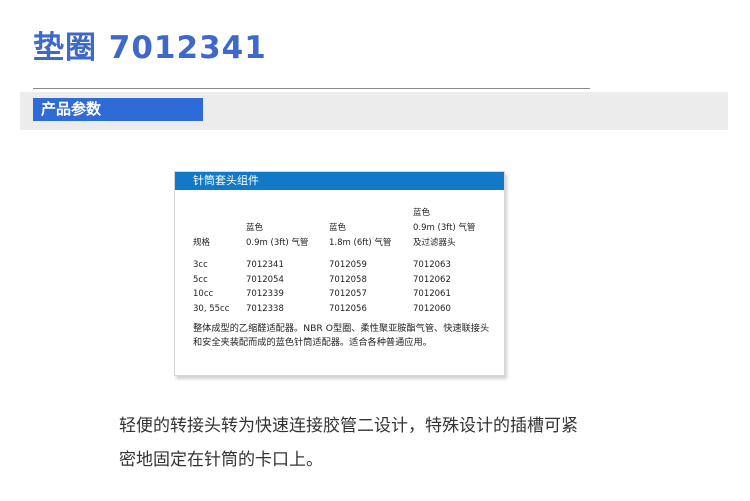 The width and height of the screenshot is (750, 501). Describe the element at coordinates (348, 443) in the screenshot. I see `product-description: 轻便的转接头转为快速连接胶管二设计，特殊设计的插槽可紧密地固定在针筒的卡口上。` at that location.